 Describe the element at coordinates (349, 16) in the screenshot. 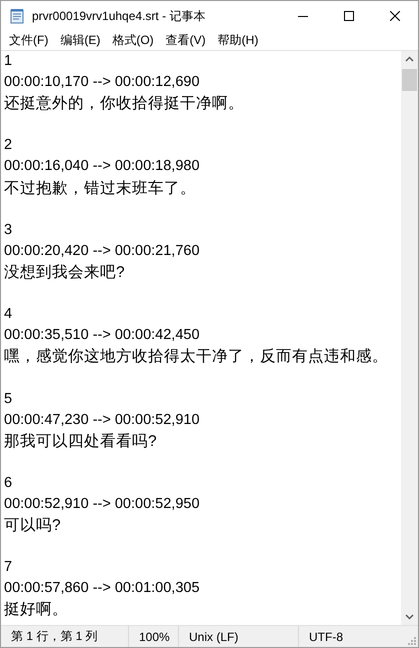

I see `maximize-icon` at that location.